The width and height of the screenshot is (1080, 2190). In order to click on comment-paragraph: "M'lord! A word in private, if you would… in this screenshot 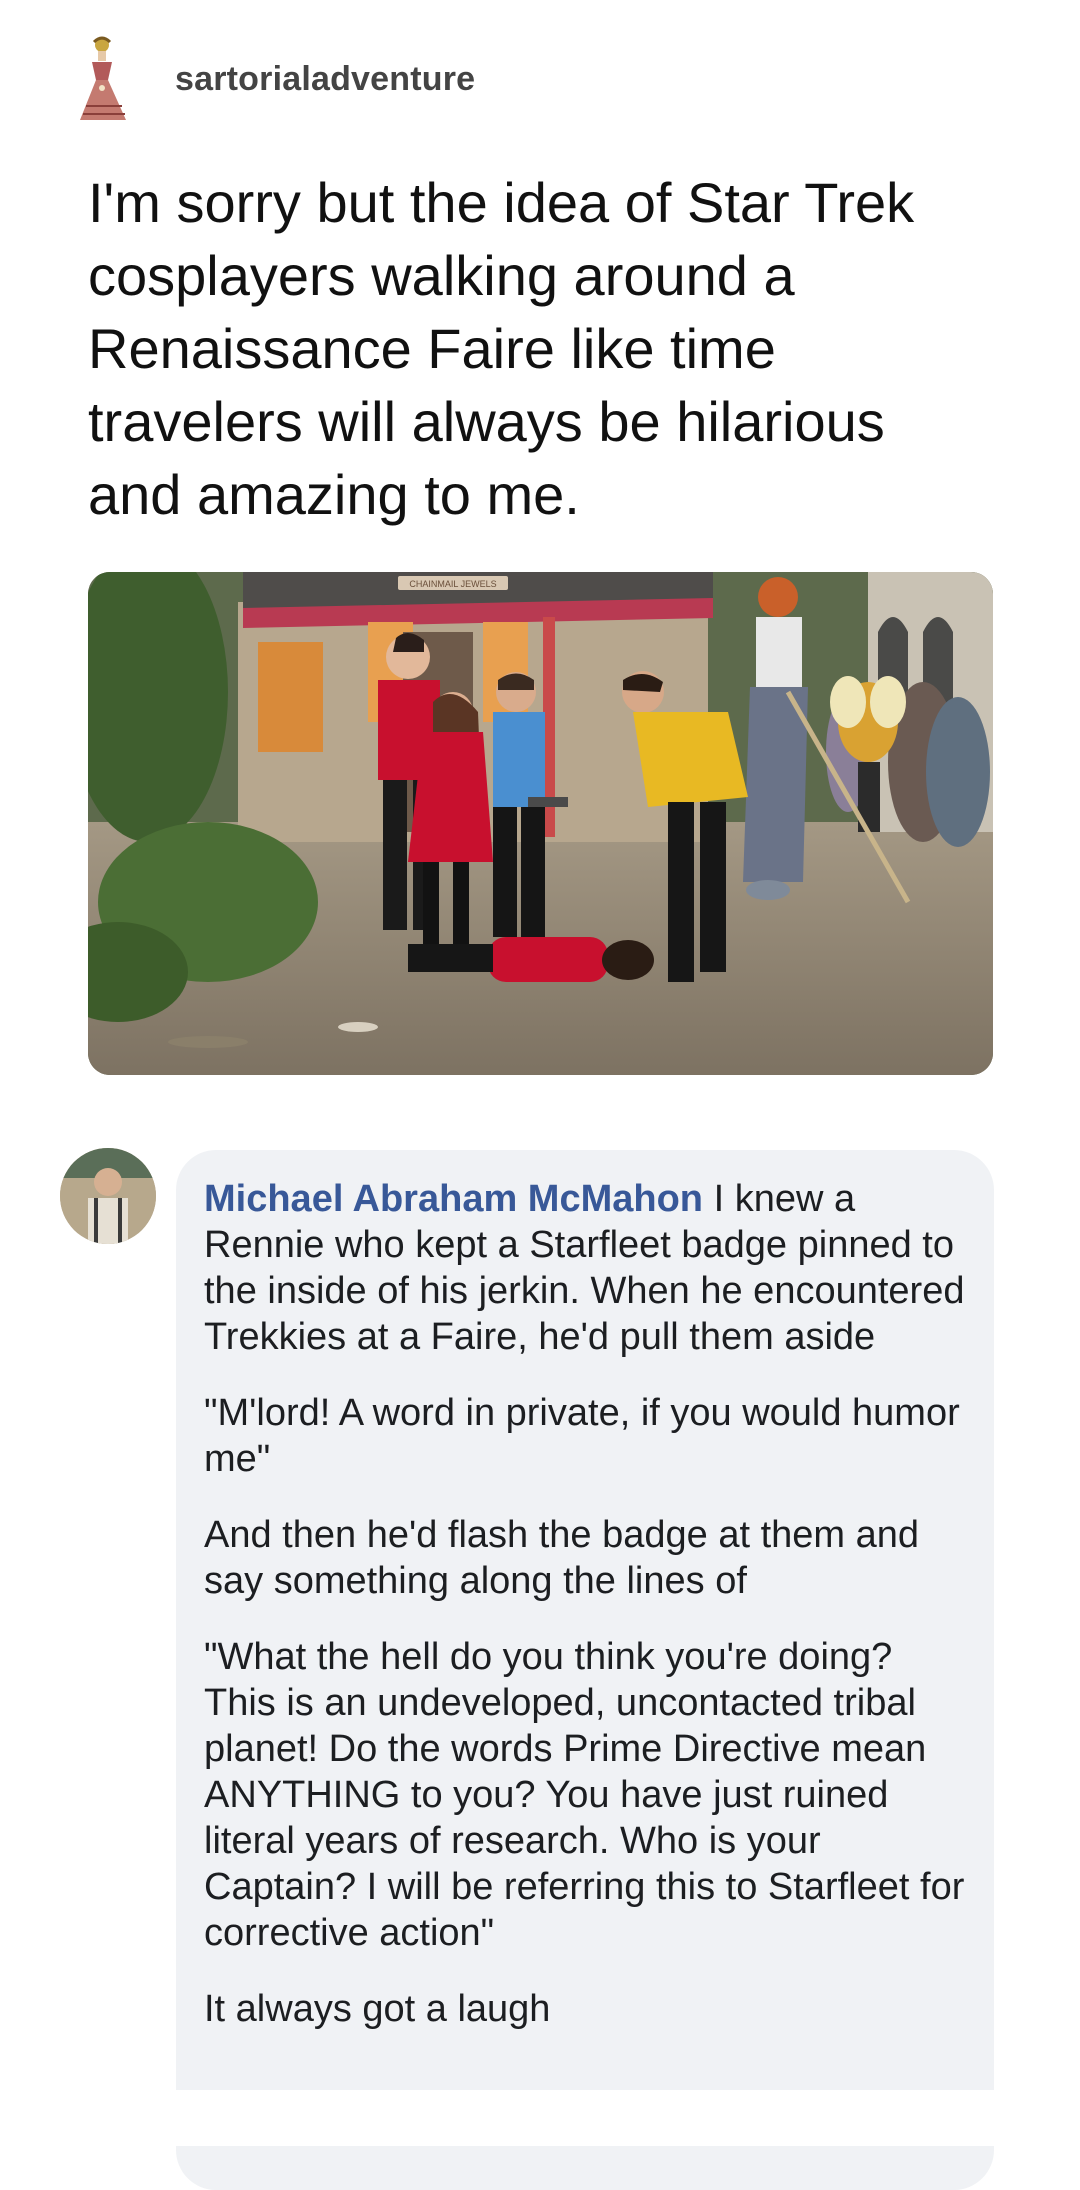, I will do `click(582, 1436)`.